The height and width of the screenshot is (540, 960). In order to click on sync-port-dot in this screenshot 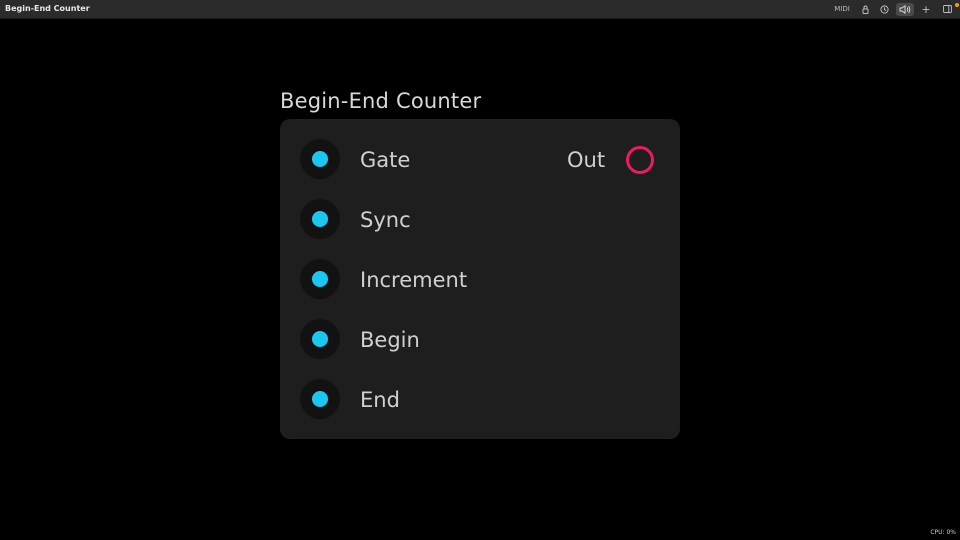, I will do `click(320, 219)`.